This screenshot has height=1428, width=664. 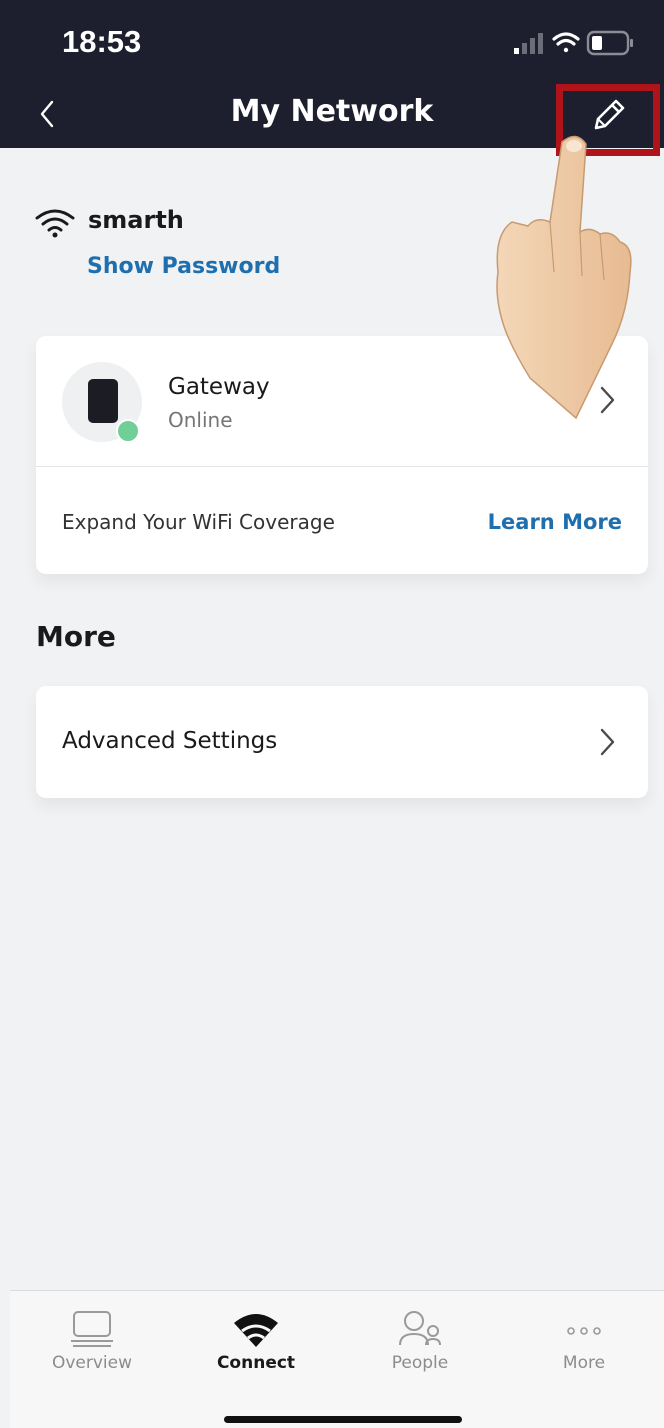 I want to click on battery-icon, so click(x=609, y=43).